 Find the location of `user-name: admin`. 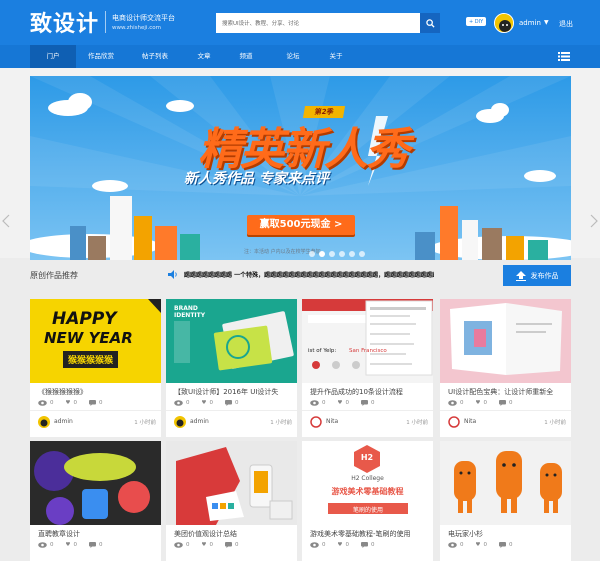

user-name: admin is located at coordinates (530, 23).